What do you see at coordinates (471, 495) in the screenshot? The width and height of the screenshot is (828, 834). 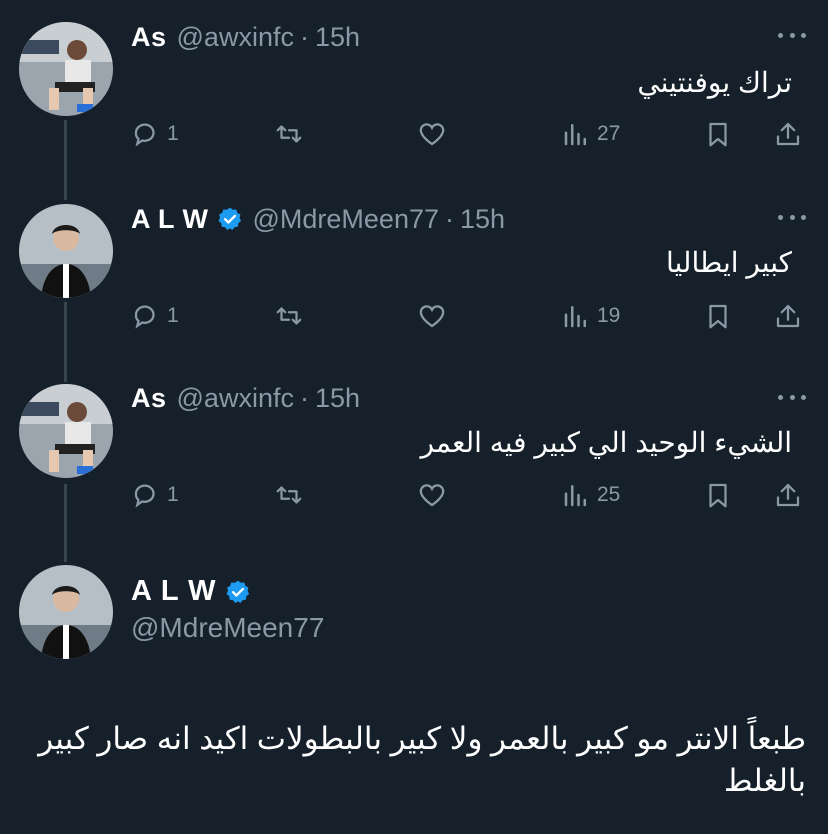 I see `tweet-actions: 1 25` at bounding box center [471, 495].